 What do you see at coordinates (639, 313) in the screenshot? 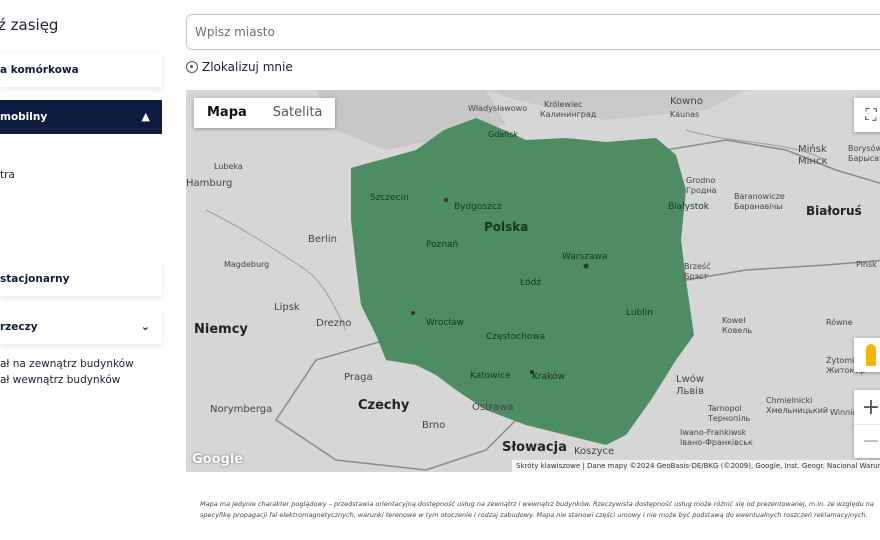
I see `map-label: Lublin` at bounding box center [639, 313].